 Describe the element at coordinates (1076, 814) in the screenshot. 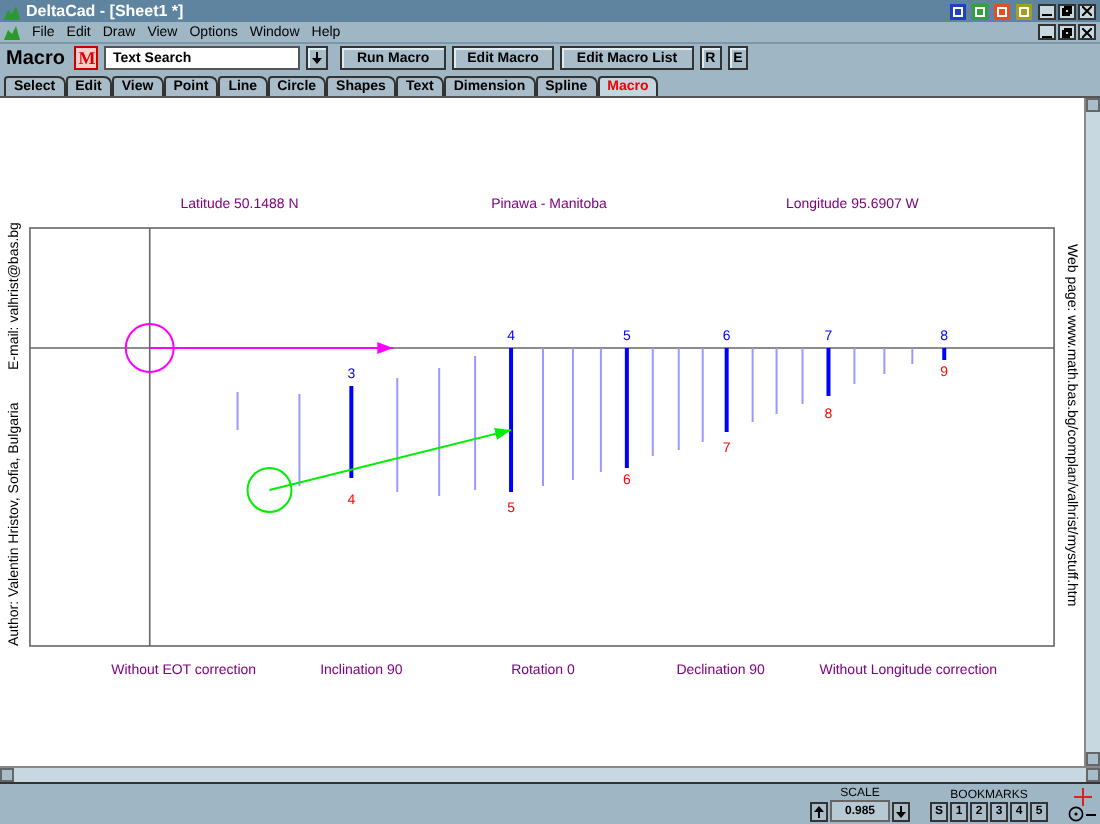

I see `target-icon` at that location.